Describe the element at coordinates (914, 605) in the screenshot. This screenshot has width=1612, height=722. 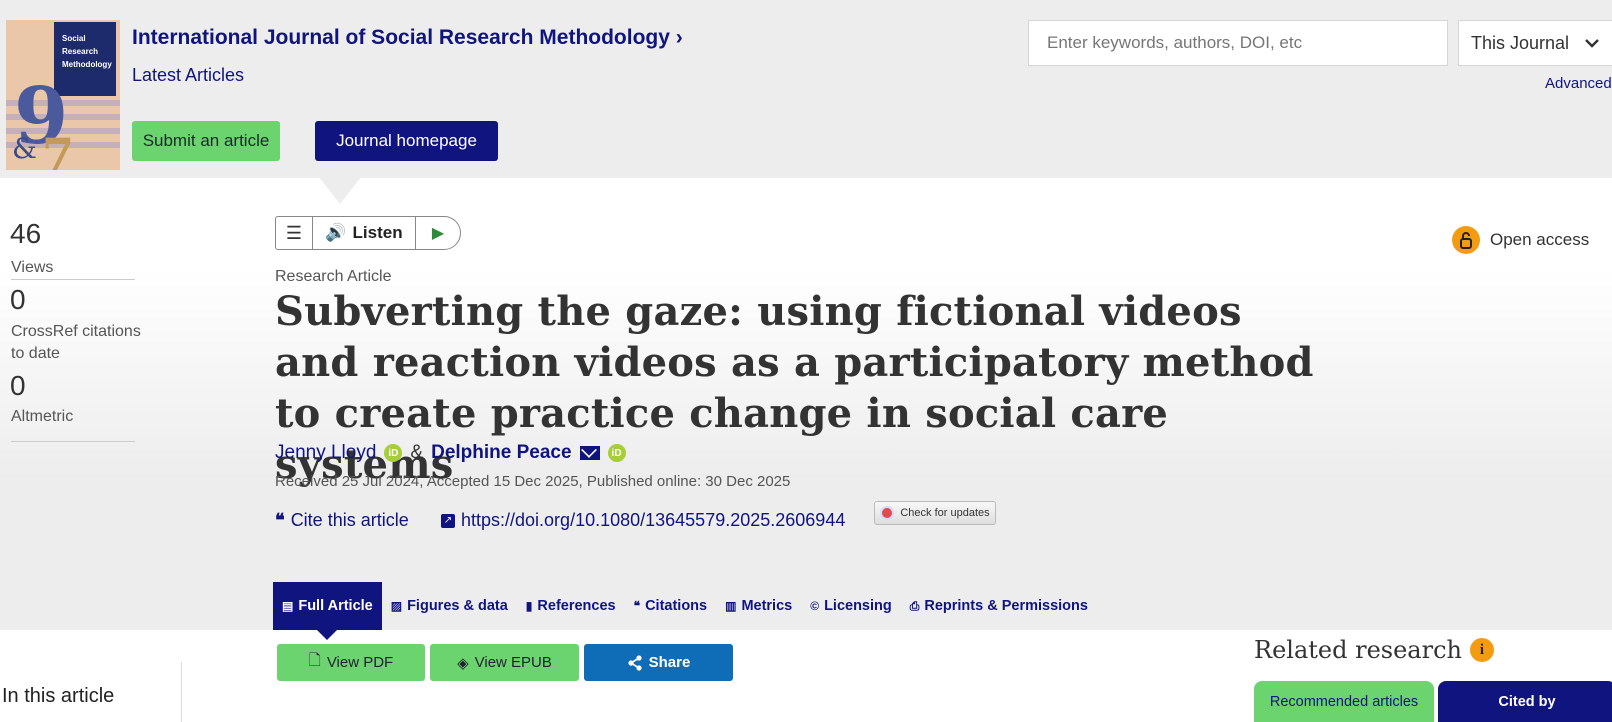
I see `print-icon: ⎙` at that location.